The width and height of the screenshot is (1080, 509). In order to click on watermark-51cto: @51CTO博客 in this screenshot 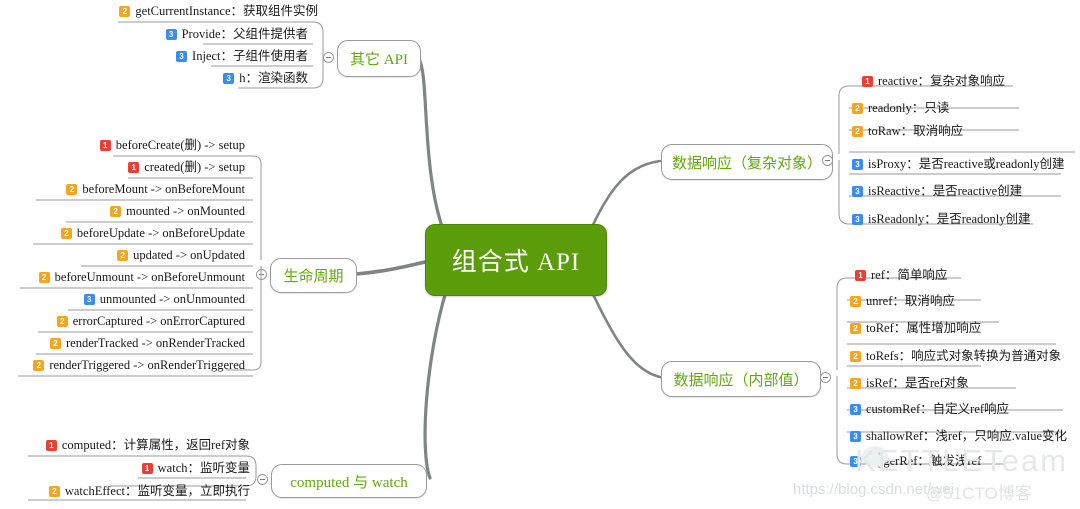, I will do `click(979, 493)`.